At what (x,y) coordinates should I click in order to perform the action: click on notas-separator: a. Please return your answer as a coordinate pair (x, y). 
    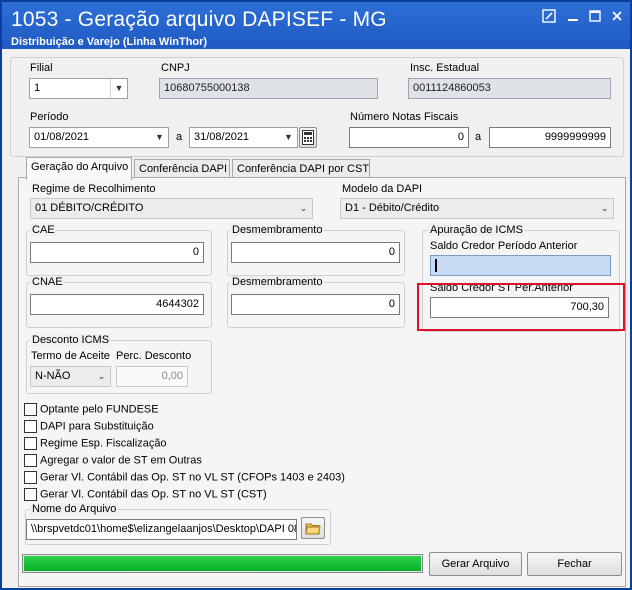
    Looking at the image, I should click on (478, 137).